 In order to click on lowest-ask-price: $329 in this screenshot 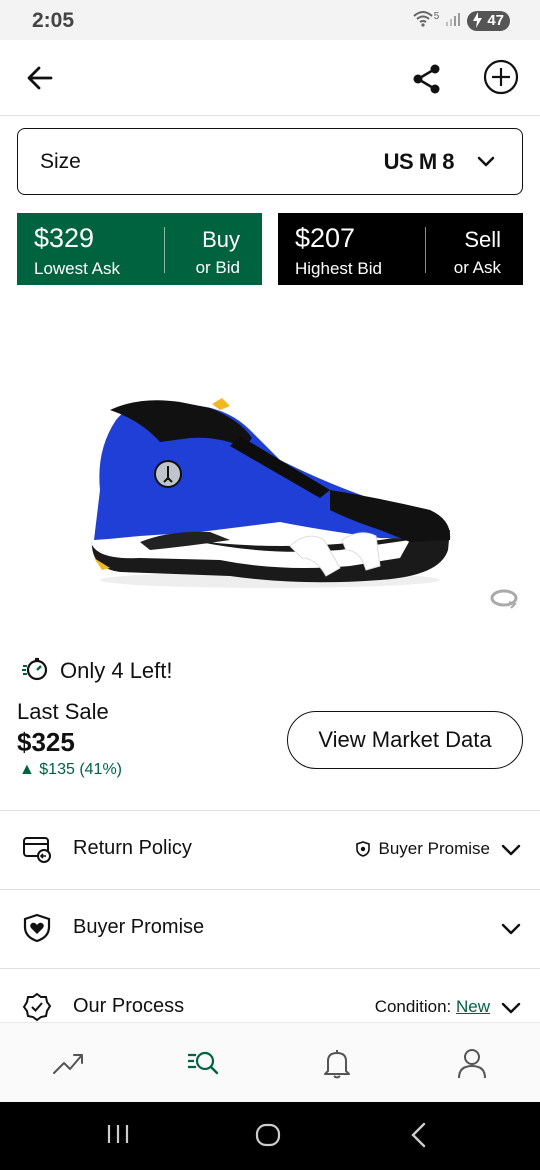, I will do `click(64, 238)`.